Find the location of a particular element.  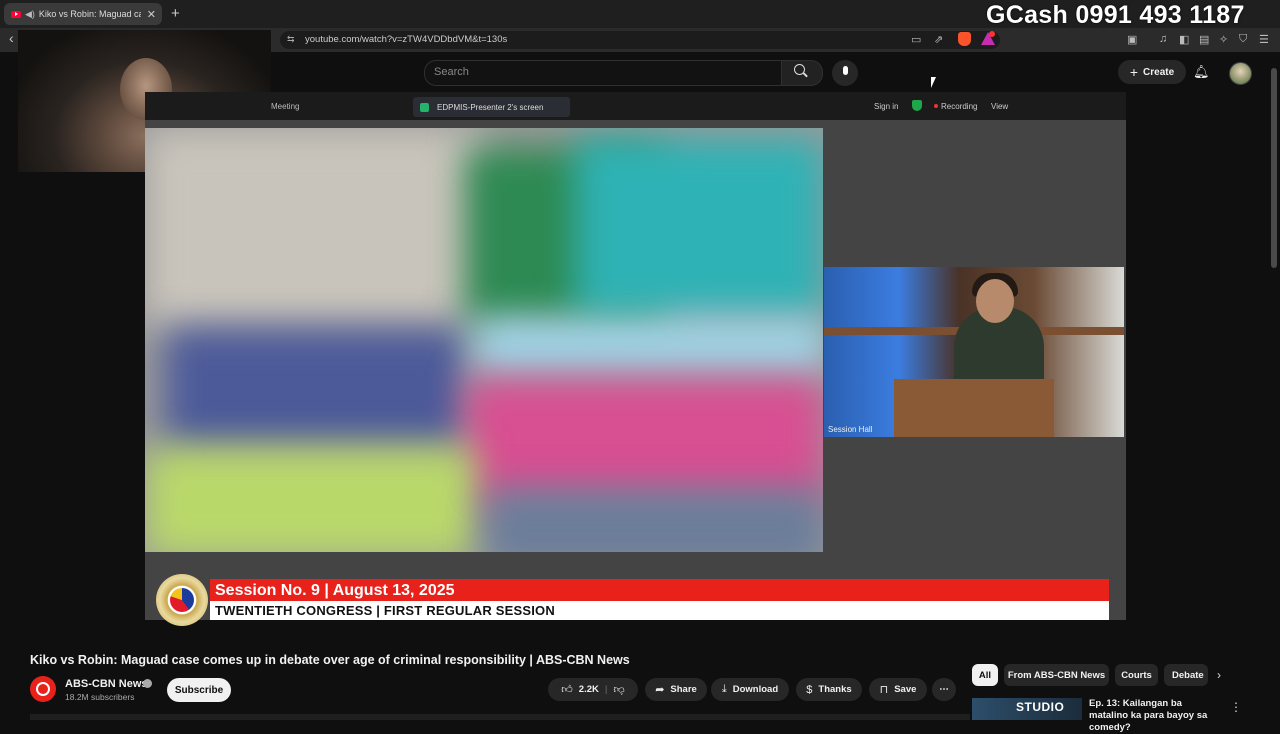

vpn-shield-icon: ⛉ is located at coordinates (1243, 39).